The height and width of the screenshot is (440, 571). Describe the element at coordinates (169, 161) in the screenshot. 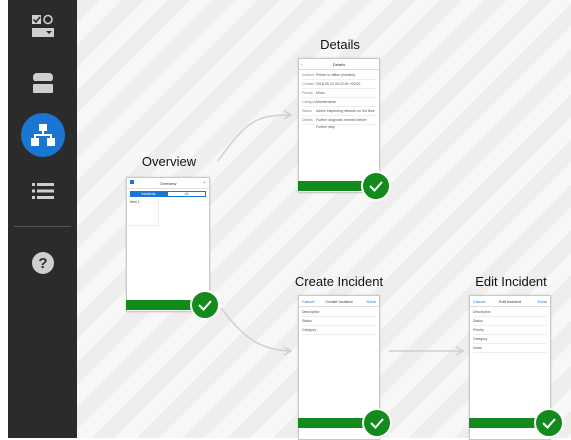

I see `screen-title-overview: Overview` at that location.